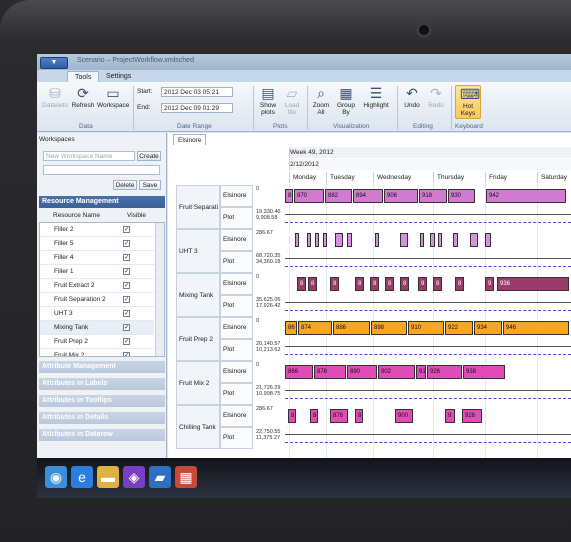 Image resolution: width=571 pixels, height=542 pixels. I want to click on show-plots-button: ▤ Show plots, so click(268, 100).